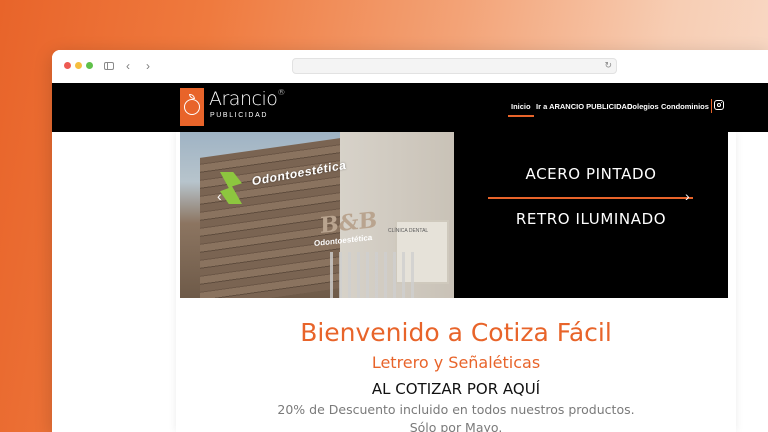  I want to click on back-icon: ‹, so click(128, 66).